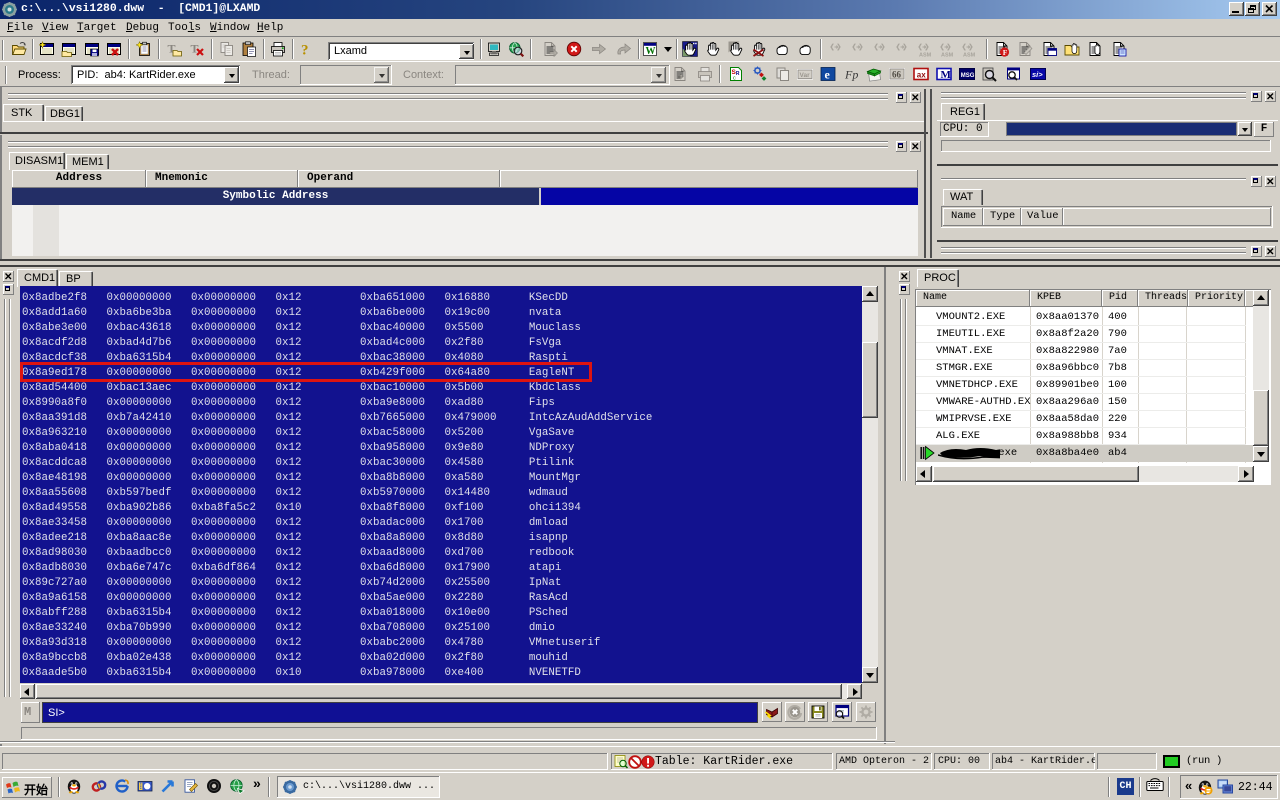  Describe the element at coordinates (805, 75) in the screenshot. I see `svg-text: Var` at that location.